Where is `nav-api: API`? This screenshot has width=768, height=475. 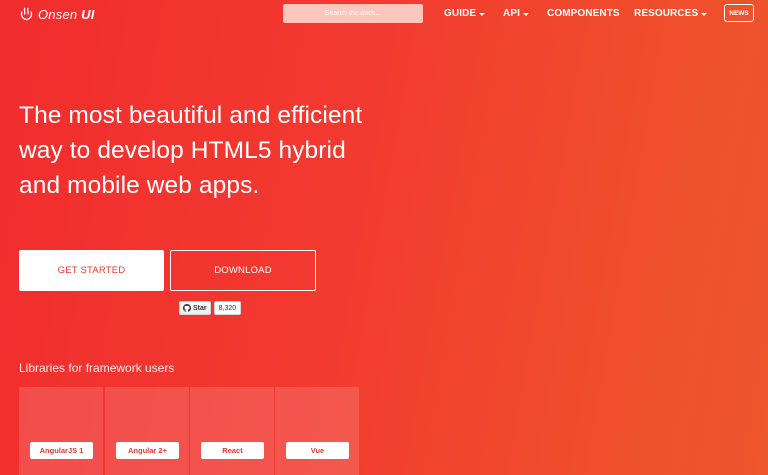
nav-api: API is located at coordinates (516, 13).